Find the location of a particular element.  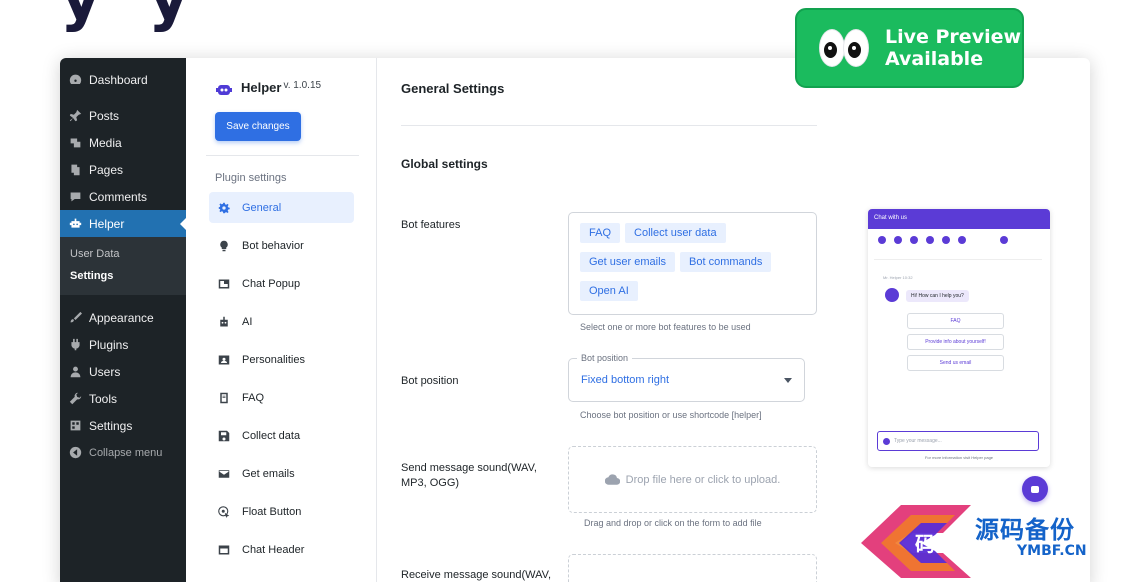

sidebar-divider is located at coordinates (282, 155).